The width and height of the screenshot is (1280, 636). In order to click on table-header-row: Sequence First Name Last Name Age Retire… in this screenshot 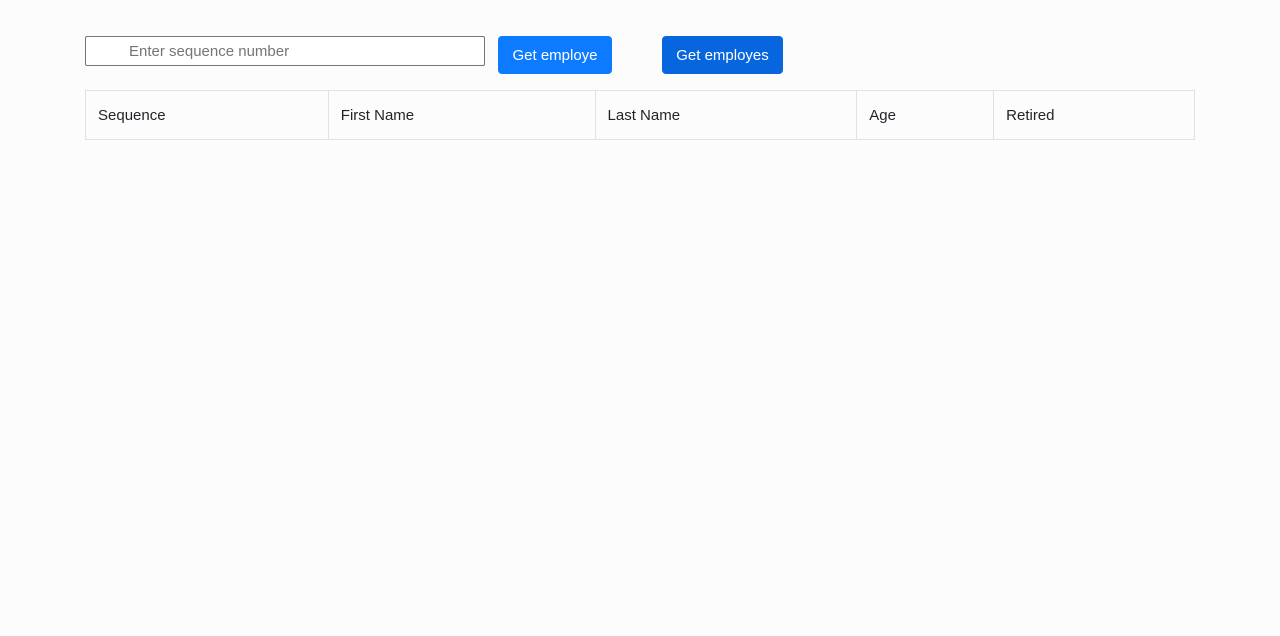, I will do `click(640, 115)`.